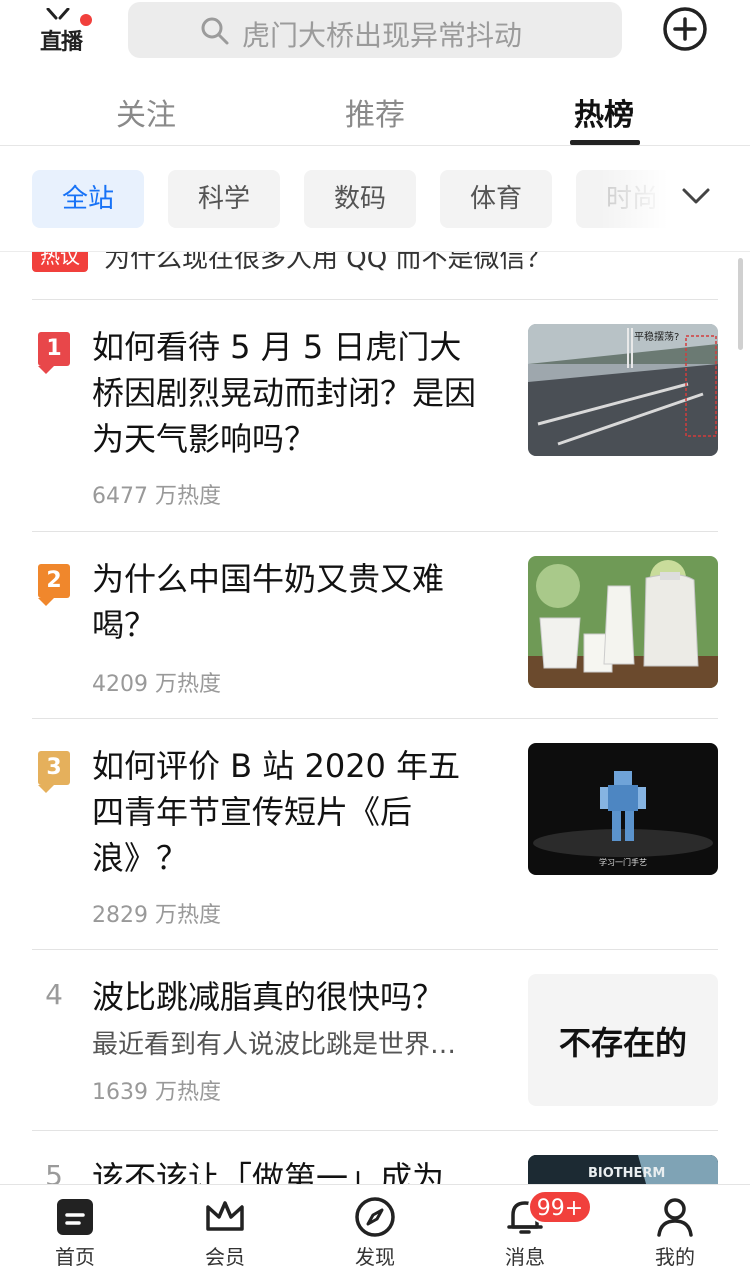  What do you see at coordinates (675, 1217) in the screenshot?
I see `person-icon` at bounding box center [675, 1217].